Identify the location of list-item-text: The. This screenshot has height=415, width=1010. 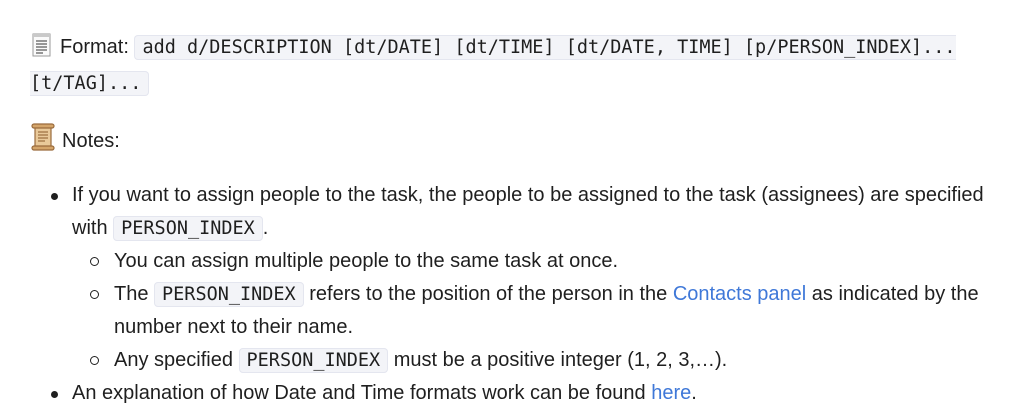
(131, 294).